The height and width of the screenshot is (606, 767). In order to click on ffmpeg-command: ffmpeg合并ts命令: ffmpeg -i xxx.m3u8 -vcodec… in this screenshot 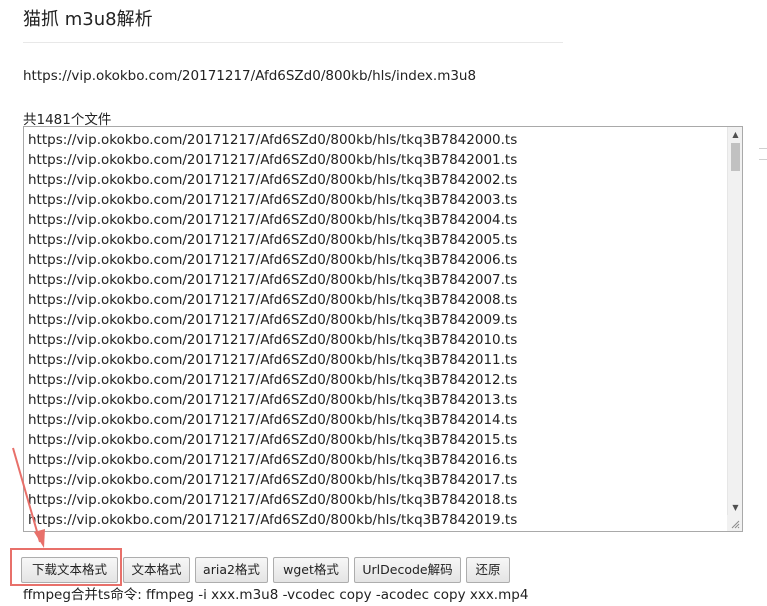, I will do `click(276, 595)`.